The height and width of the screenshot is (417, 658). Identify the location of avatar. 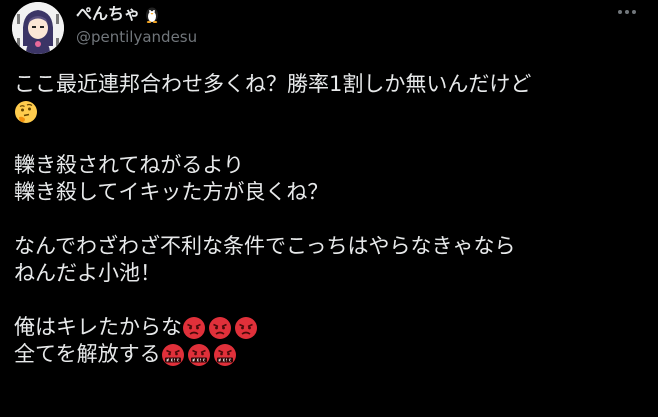
(38, 28).